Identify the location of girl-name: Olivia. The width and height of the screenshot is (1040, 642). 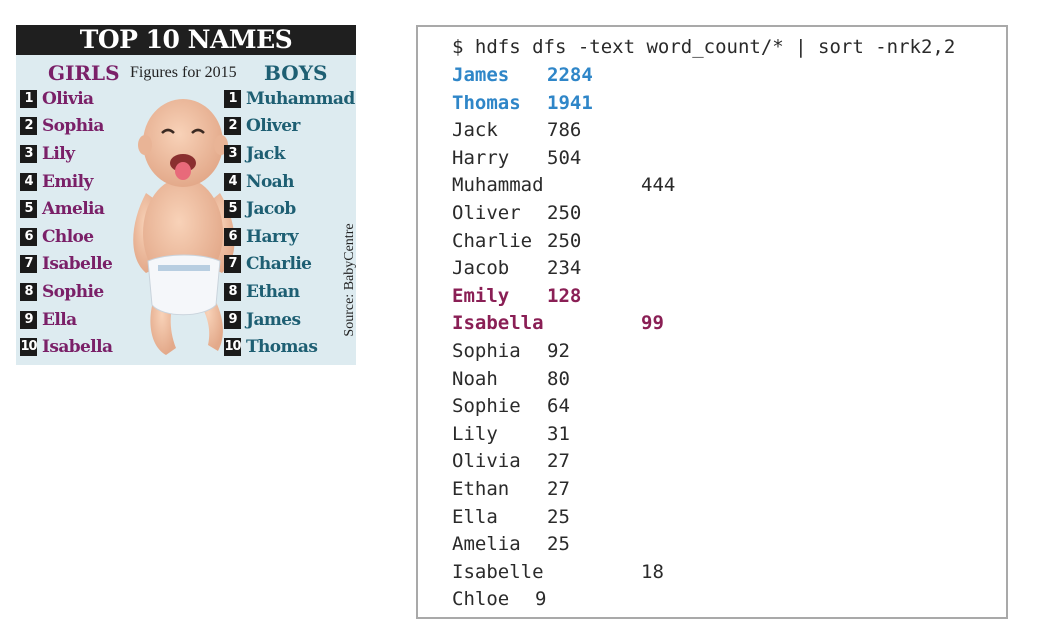
(68, 98).